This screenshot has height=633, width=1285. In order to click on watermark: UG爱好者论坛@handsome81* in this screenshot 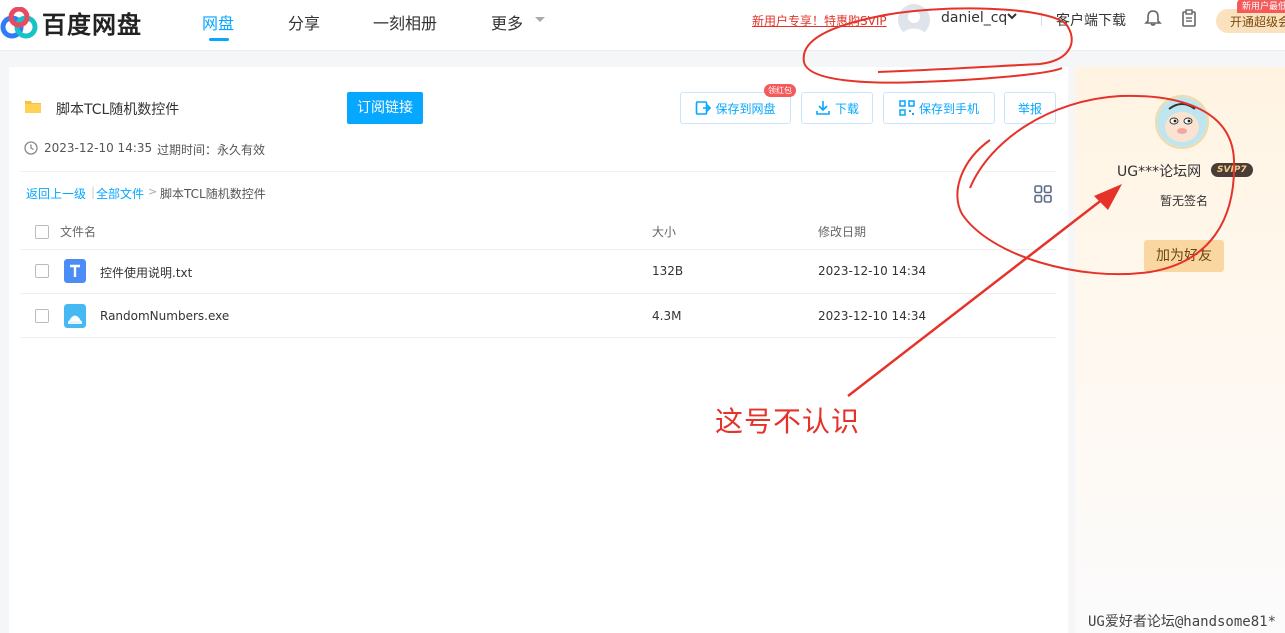, I will do `click(1182, 622)`.